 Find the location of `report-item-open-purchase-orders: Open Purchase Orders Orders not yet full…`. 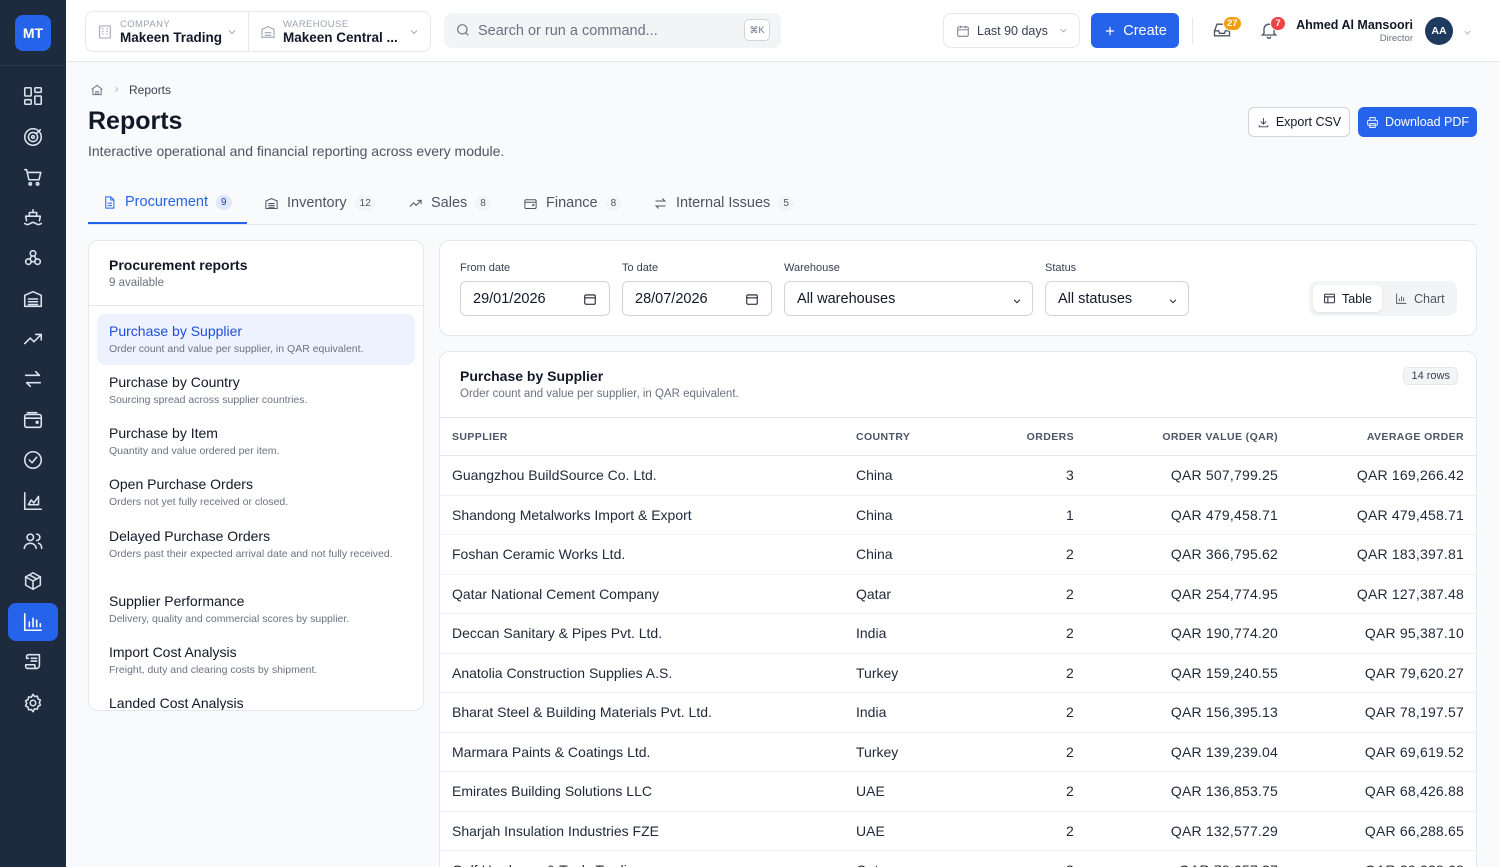

report-item-open-purchase-orders: Open Purchase Orders Orders not yet full… is located at coordinates (256, 492).